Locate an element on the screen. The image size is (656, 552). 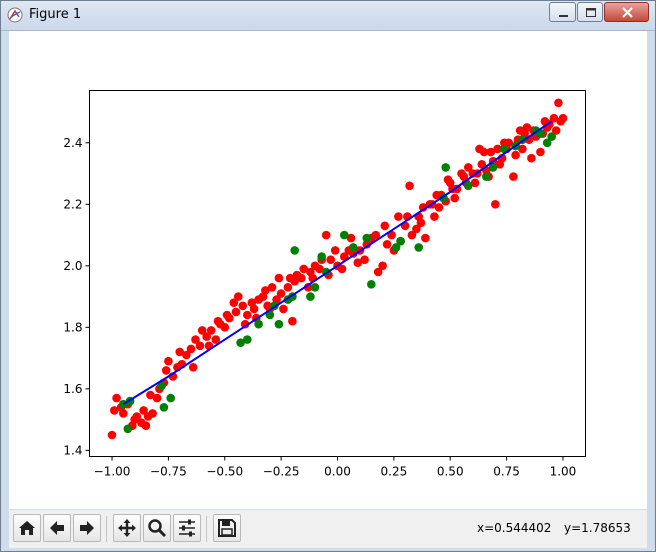
close-button is located at coordinates (626, 12).